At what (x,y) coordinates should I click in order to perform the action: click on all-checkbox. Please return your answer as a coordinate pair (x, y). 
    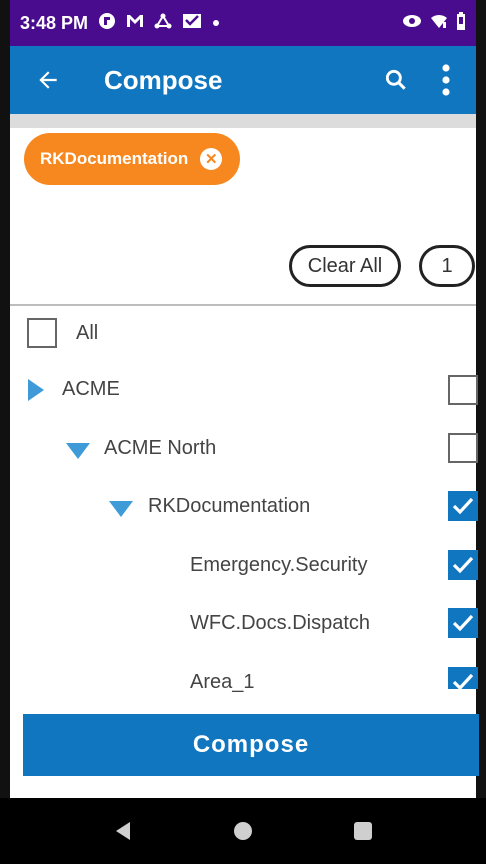
    Looking at the image, I should click on (42, 333).